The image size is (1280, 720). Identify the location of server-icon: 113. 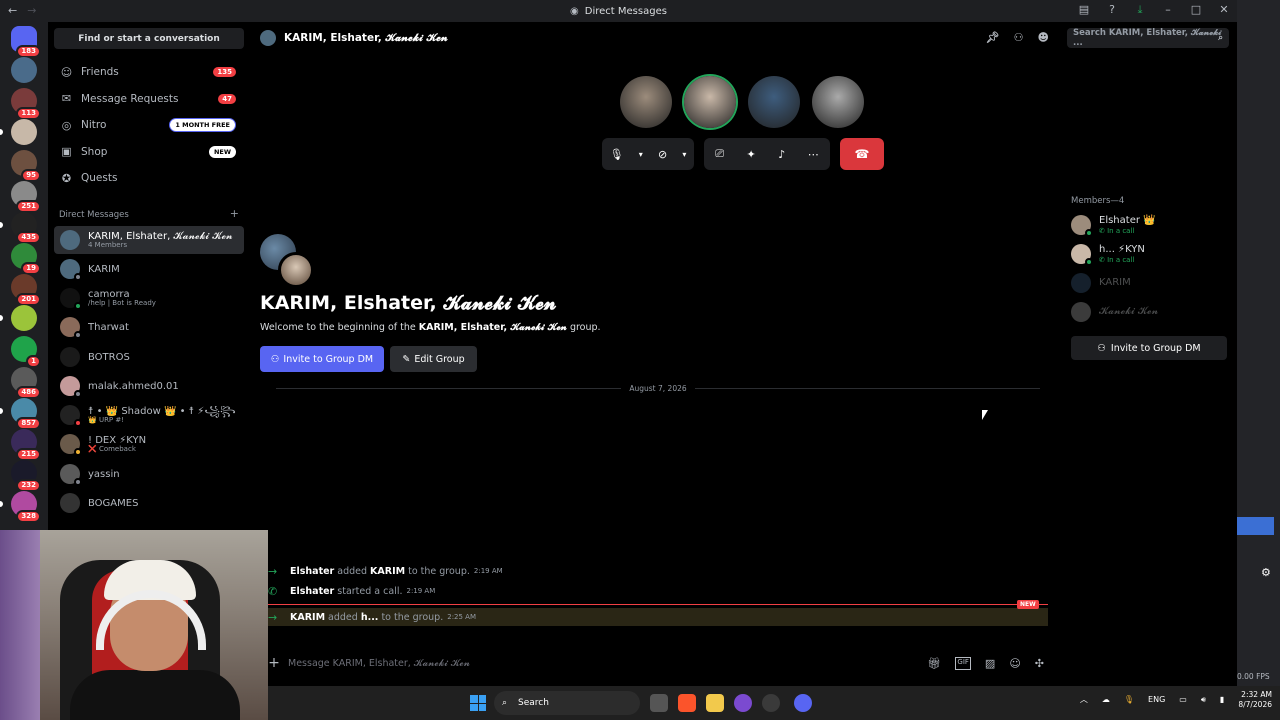
(26, 104).